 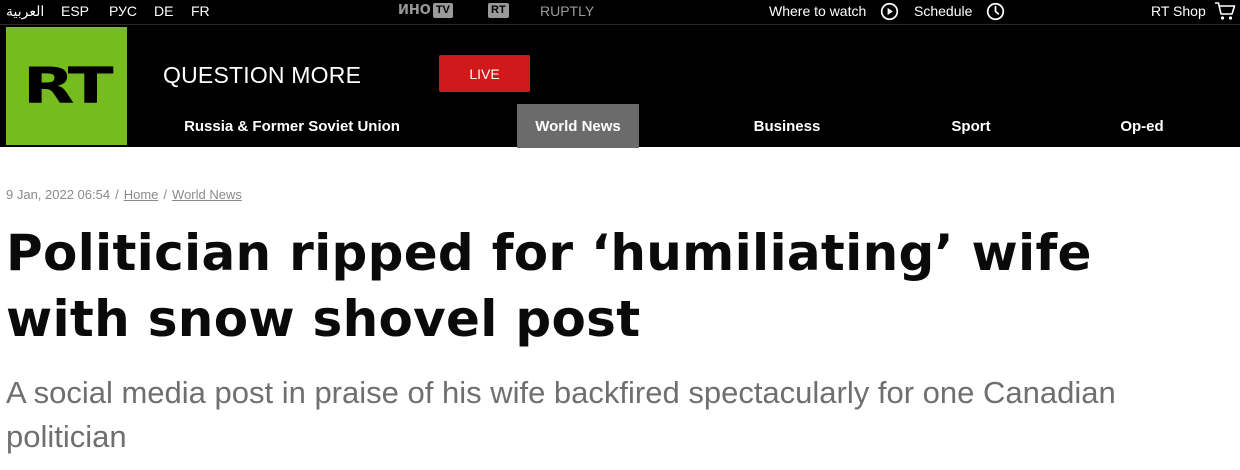 What do you see at coordinates (75, 11) in the screenshot?
I see `lang-link-esp: ESP` at bounding box center [75, 11].